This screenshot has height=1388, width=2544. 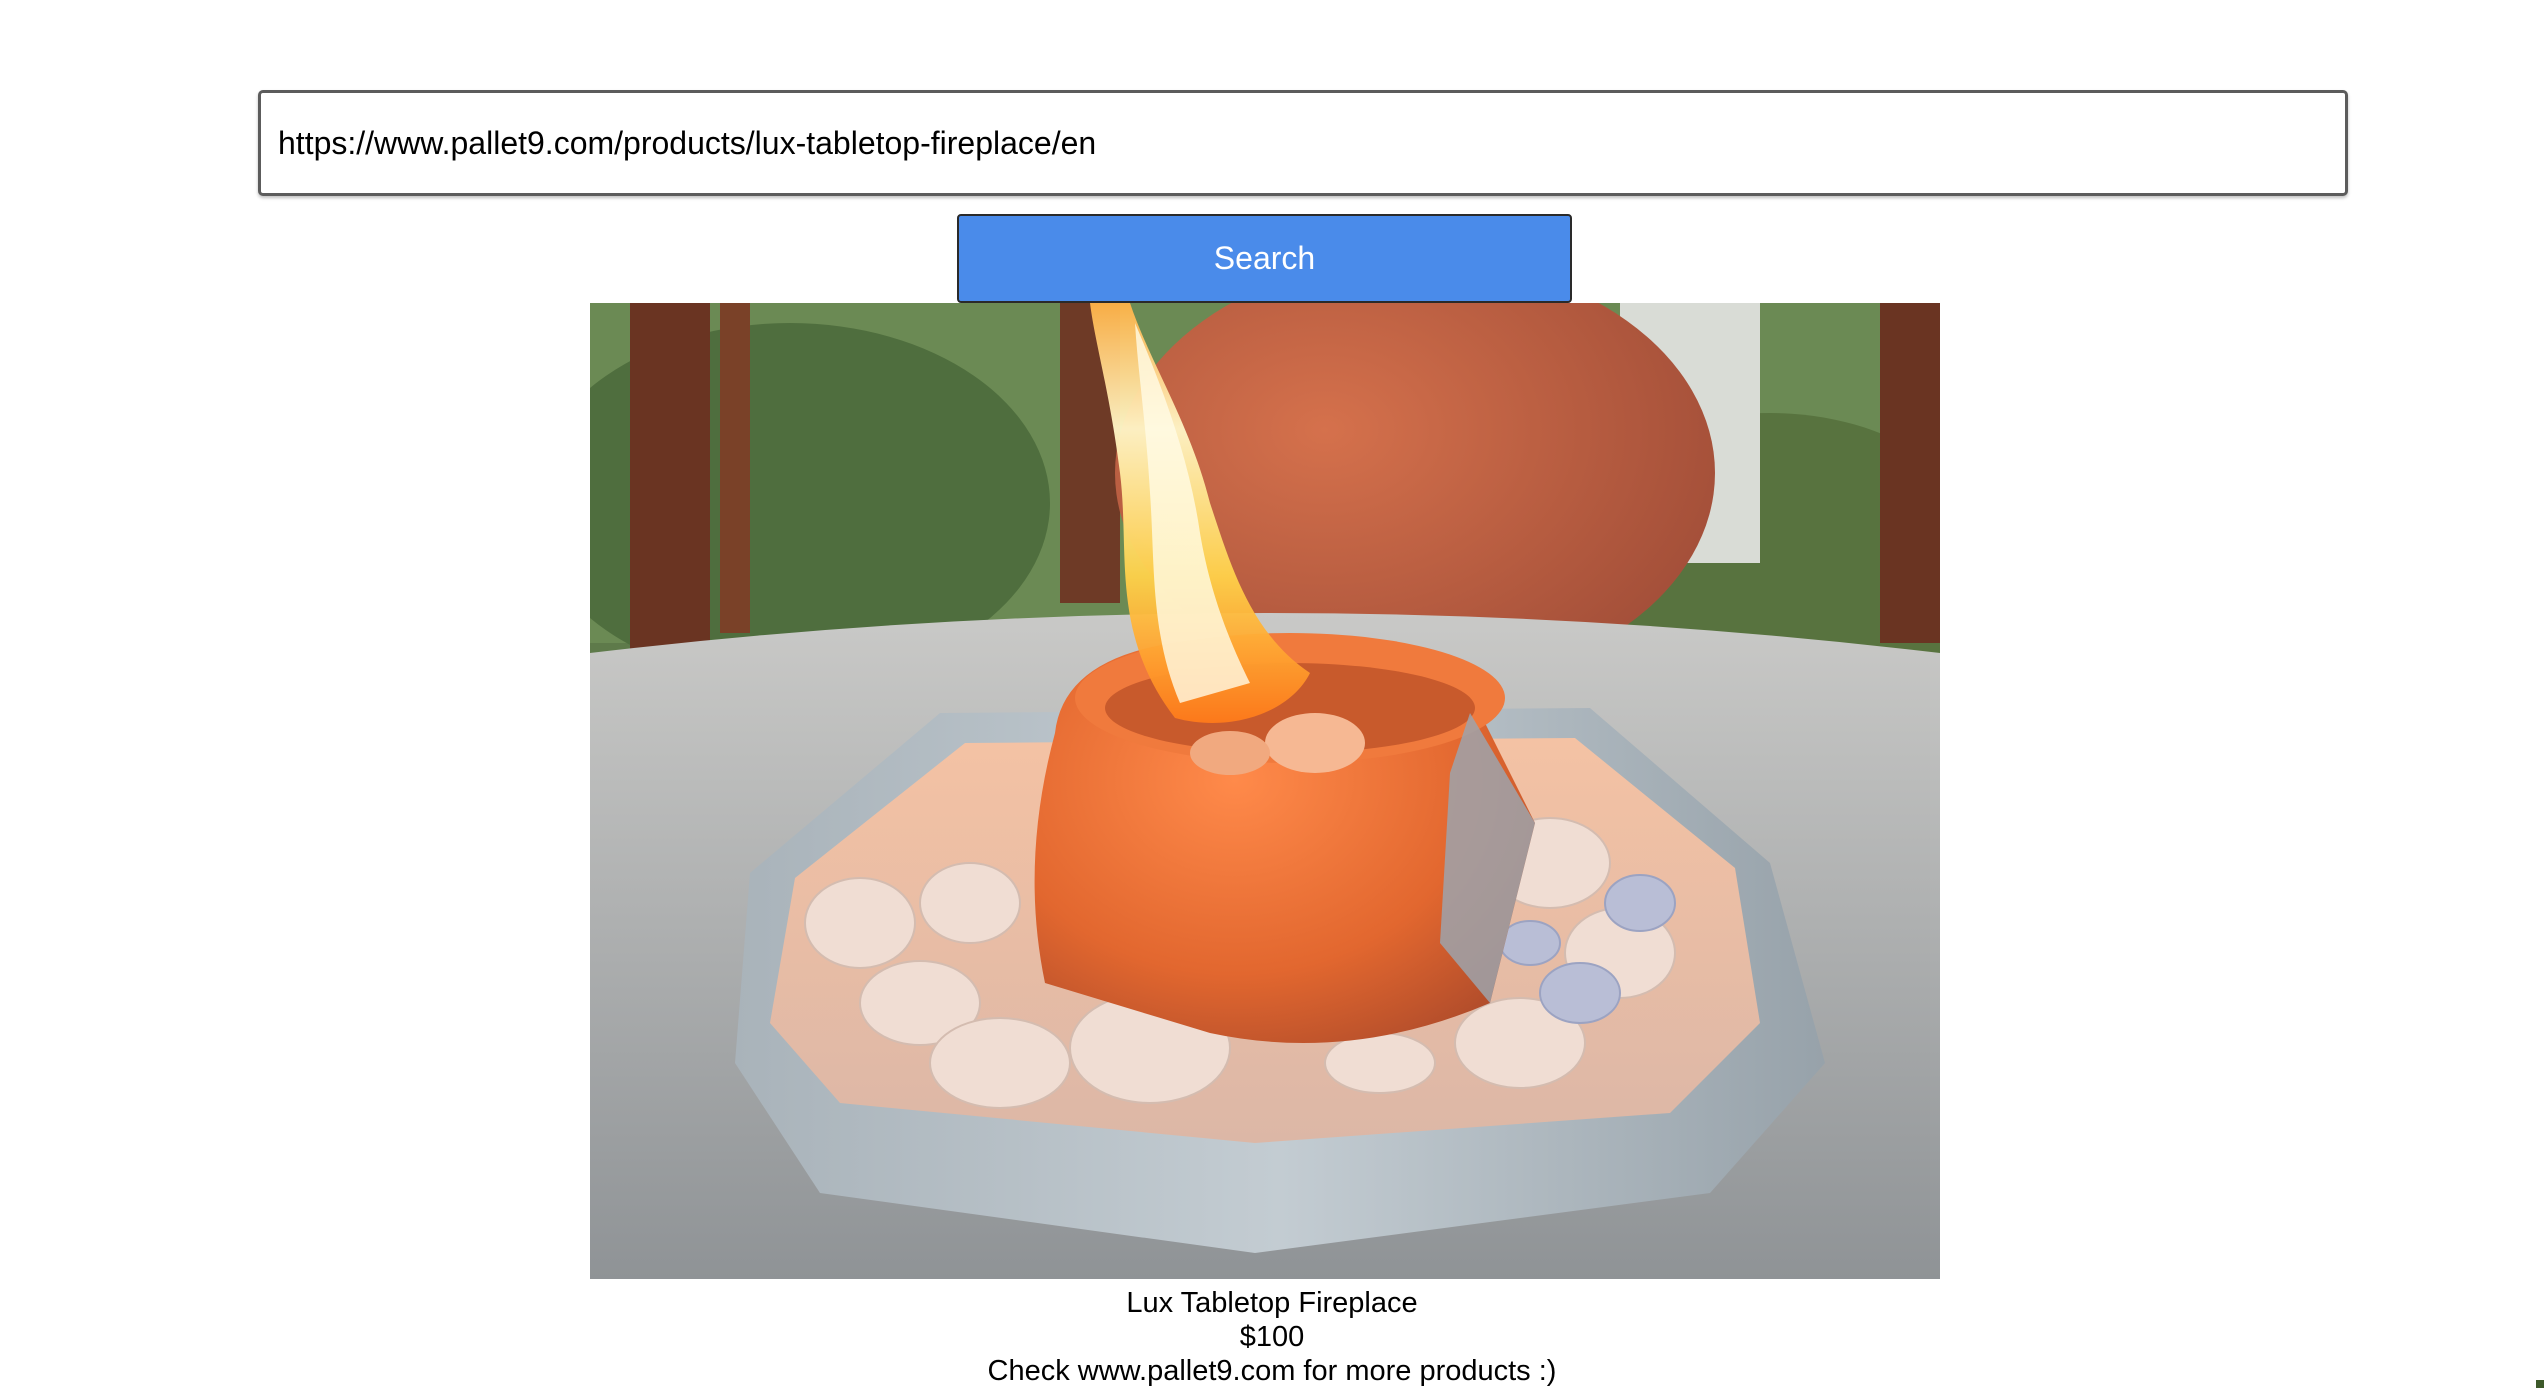 What do you see at coordinates (1303, 143) in the screenshot?
I see `url-input` at bounding box center [1303, 143].